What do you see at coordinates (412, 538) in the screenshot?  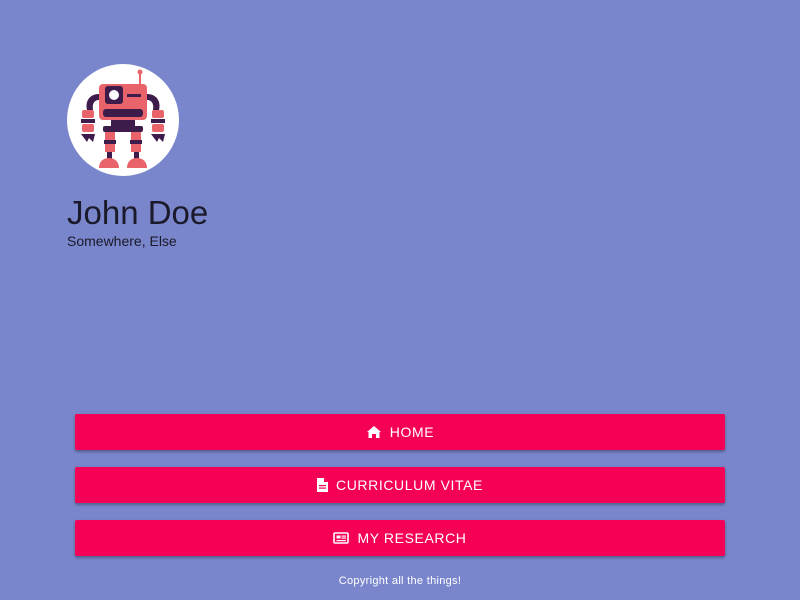 I see `my-research-button-label: MY RESEARCH` at bounding box center [412, 538].